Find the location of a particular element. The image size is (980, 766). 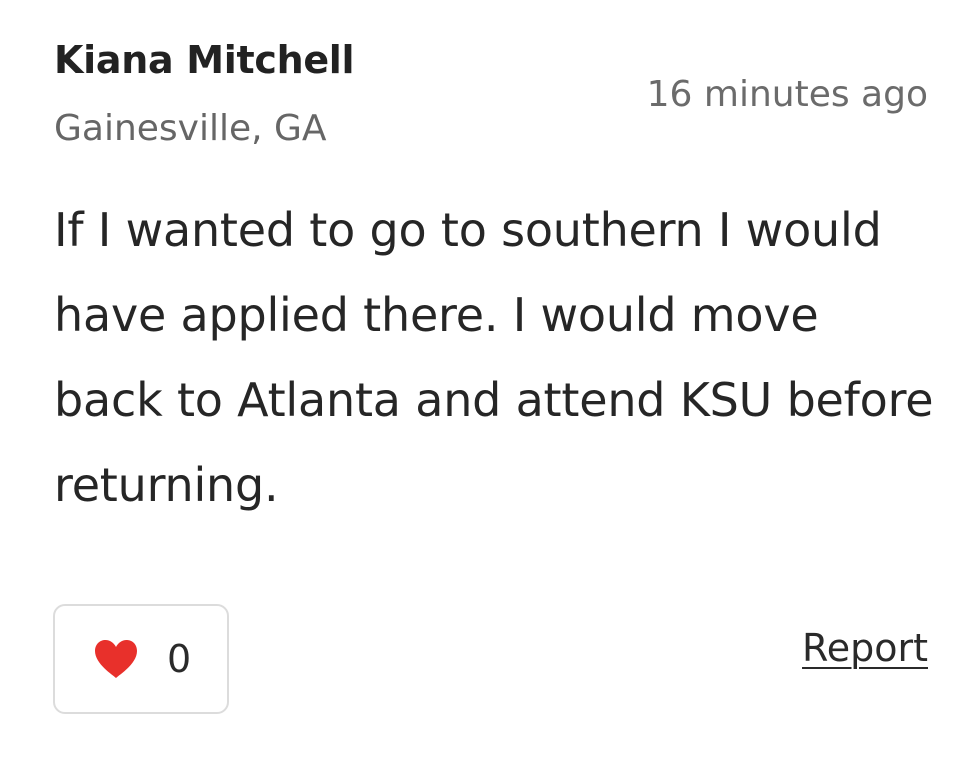

report-link: Report is located at coordinates (865, 648).